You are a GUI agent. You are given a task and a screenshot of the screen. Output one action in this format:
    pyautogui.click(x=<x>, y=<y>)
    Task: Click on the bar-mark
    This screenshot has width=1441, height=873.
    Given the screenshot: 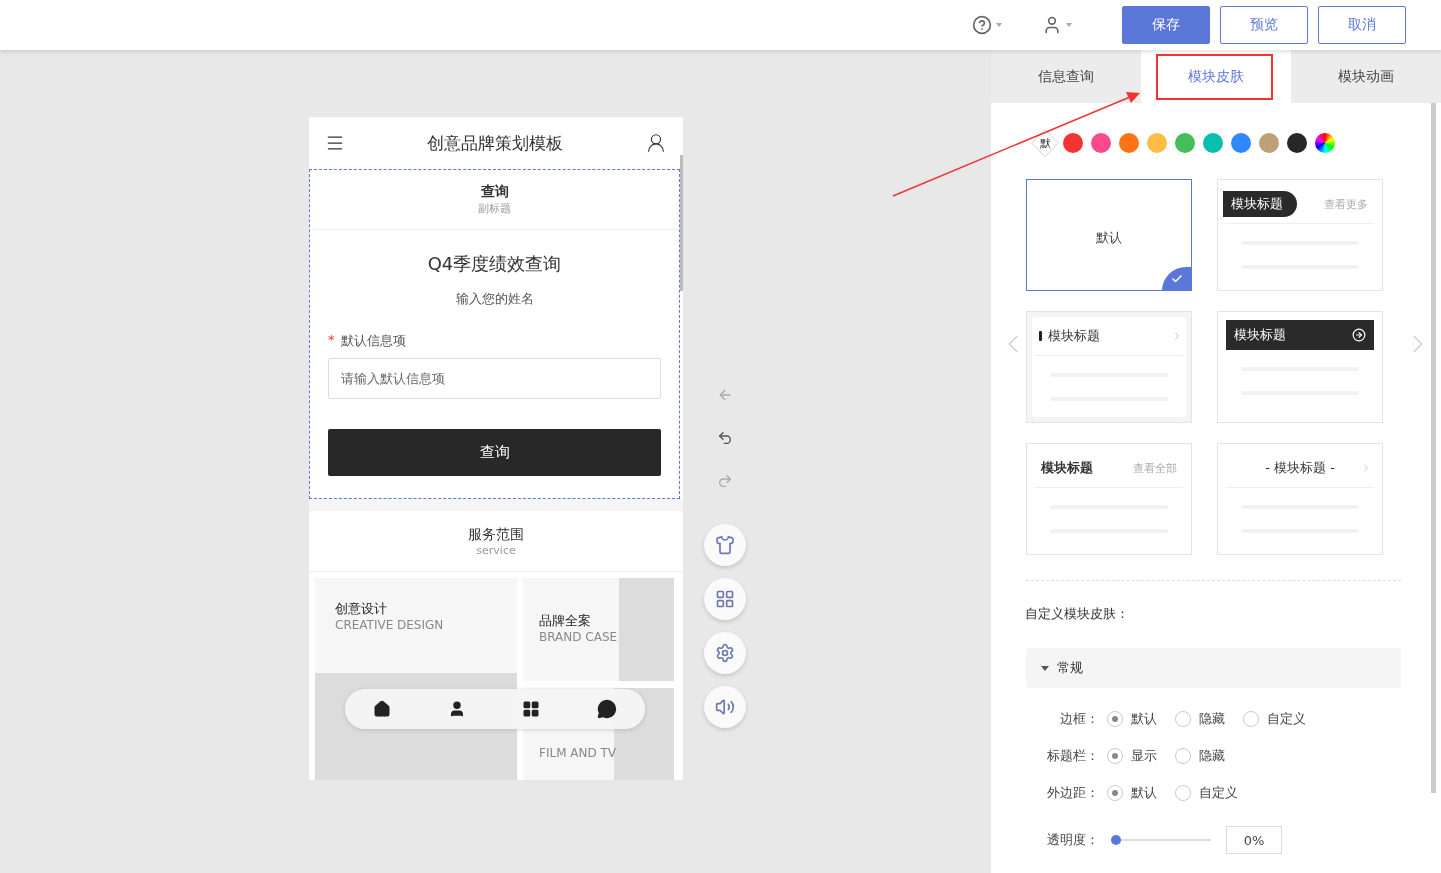 What is the action you would take?
    pyautogui.click(x=1040, y=336)
    